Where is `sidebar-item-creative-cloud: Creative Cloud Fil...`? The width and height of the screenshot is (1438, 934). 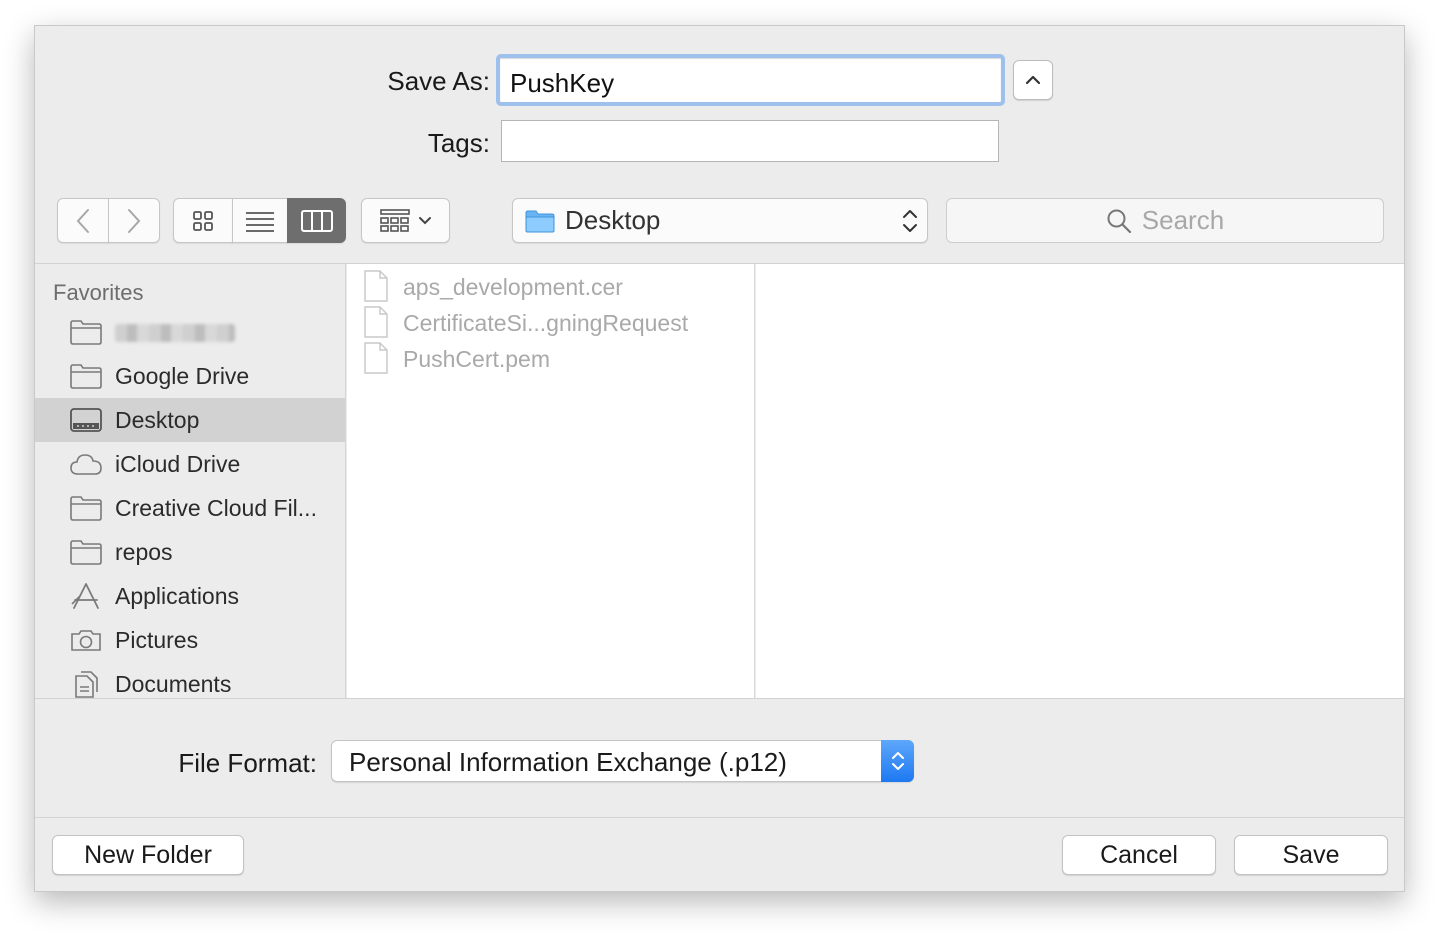
sidebar-item-creative-cloud: Creative Cloud Fil... is located at coordinates (190, 508).